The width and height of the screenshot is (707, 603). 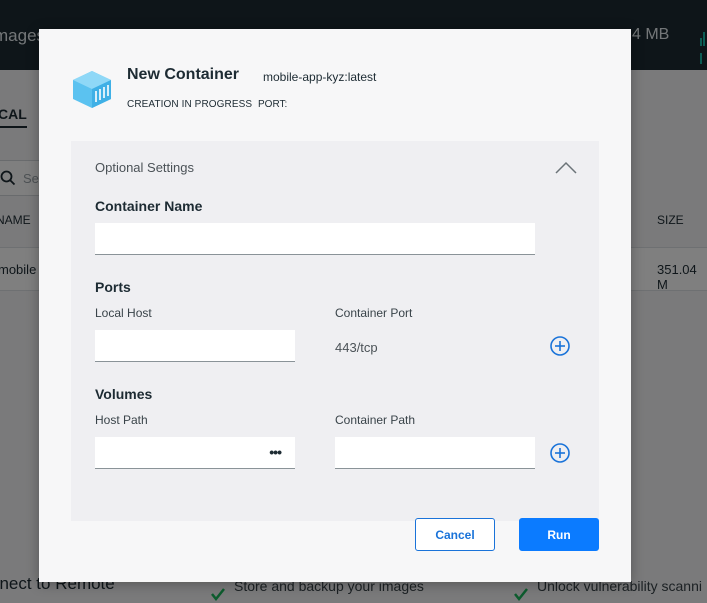 What do you see at coordinates (375, 420) in the screenshot?
I see `container-path-label: Container Path` at bounding box center [375, 420].